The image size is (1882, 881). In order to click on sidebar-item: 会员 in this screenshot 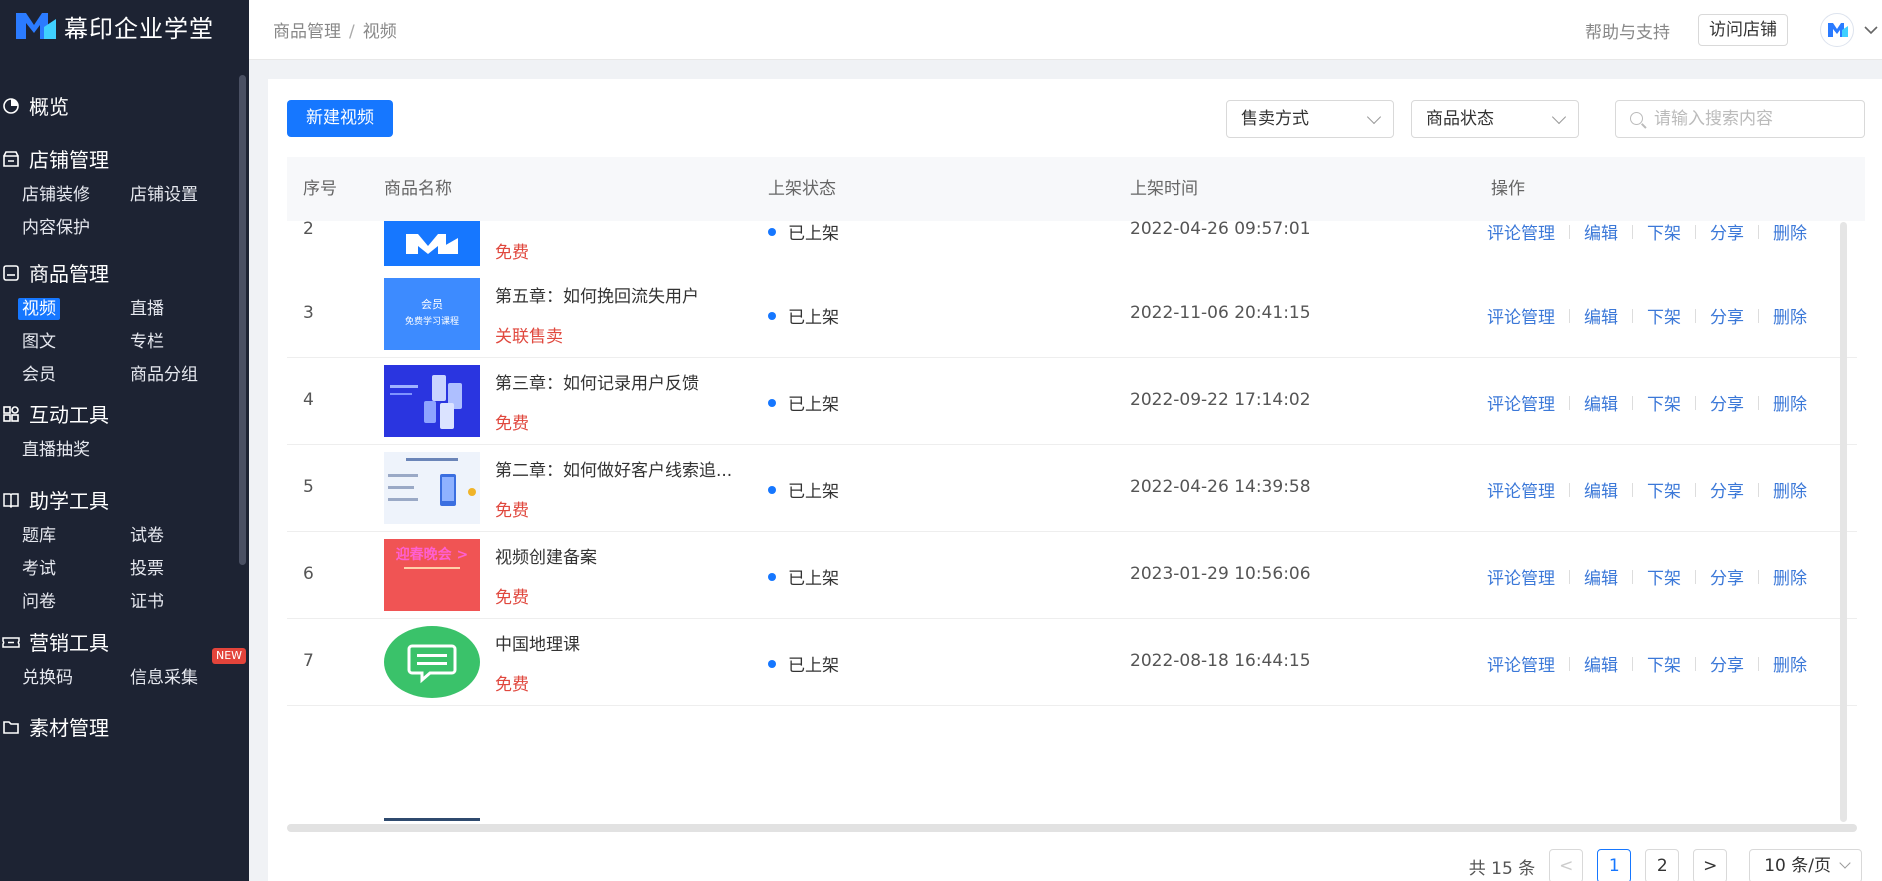, I will do `click(76, 375)`.